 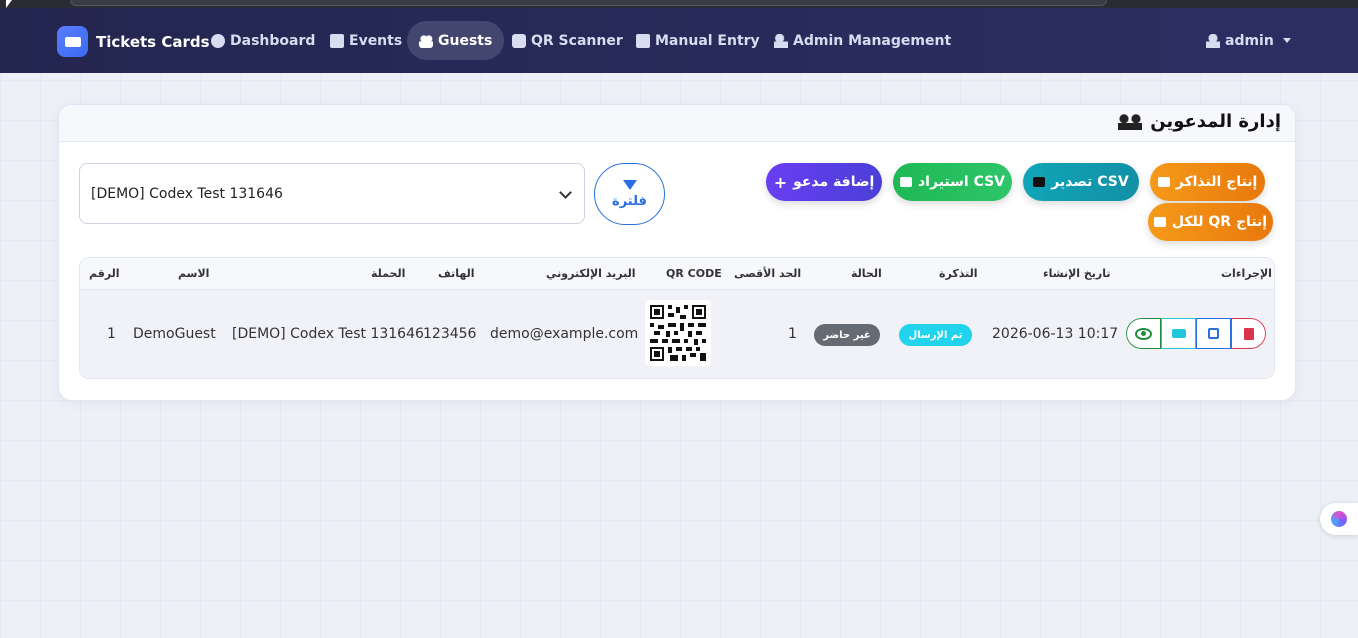 What do you see at coordinates (1055, 334) in the screenshot?
I see `cell-created: 2026-06-13 10:17` at bounding box center [1055, 334].